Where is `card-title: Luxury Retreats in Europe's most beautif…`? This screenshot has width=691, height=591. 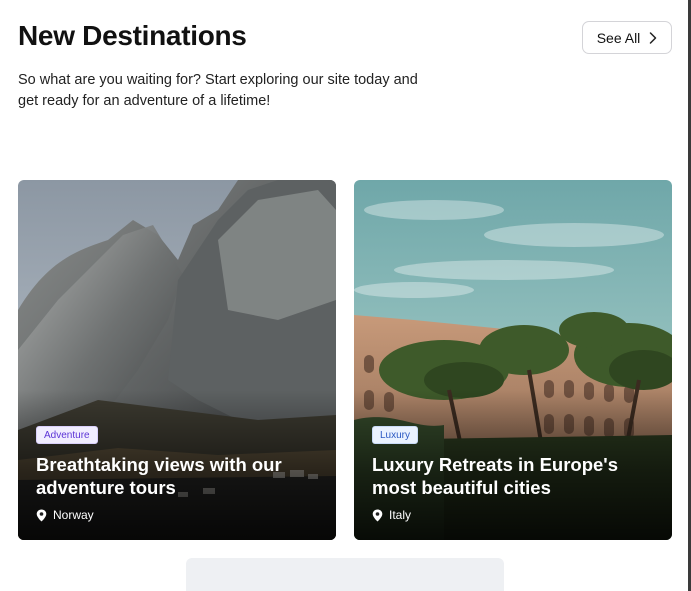
card-title: Luxury Retreats in Europe's most beautif… is located at coordinates (495, 476).